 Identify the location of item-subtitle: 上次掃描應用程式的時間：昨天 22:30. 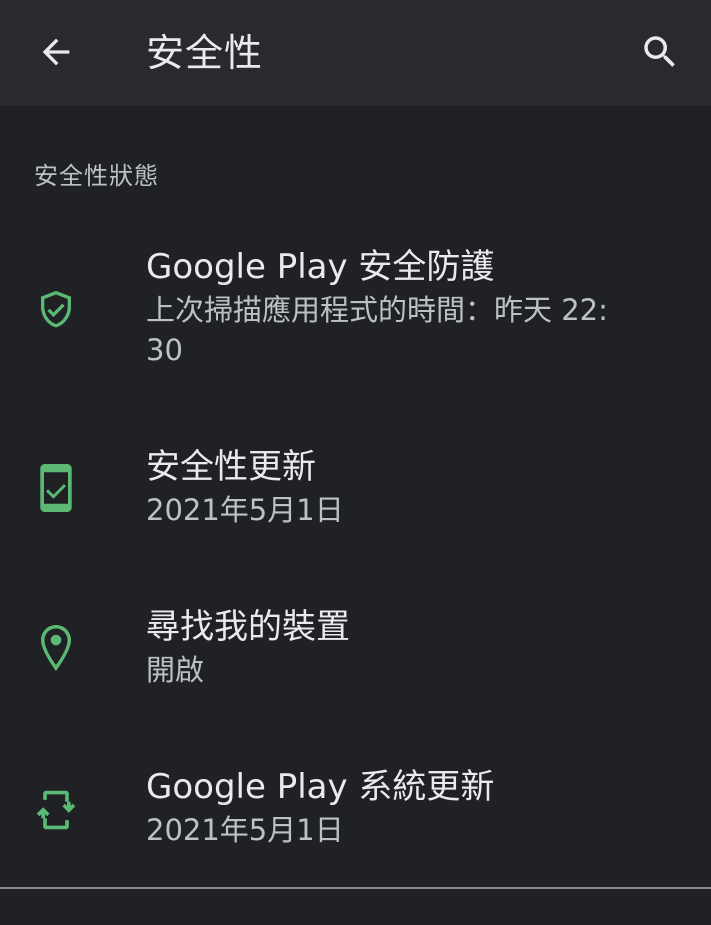
(377, 330).